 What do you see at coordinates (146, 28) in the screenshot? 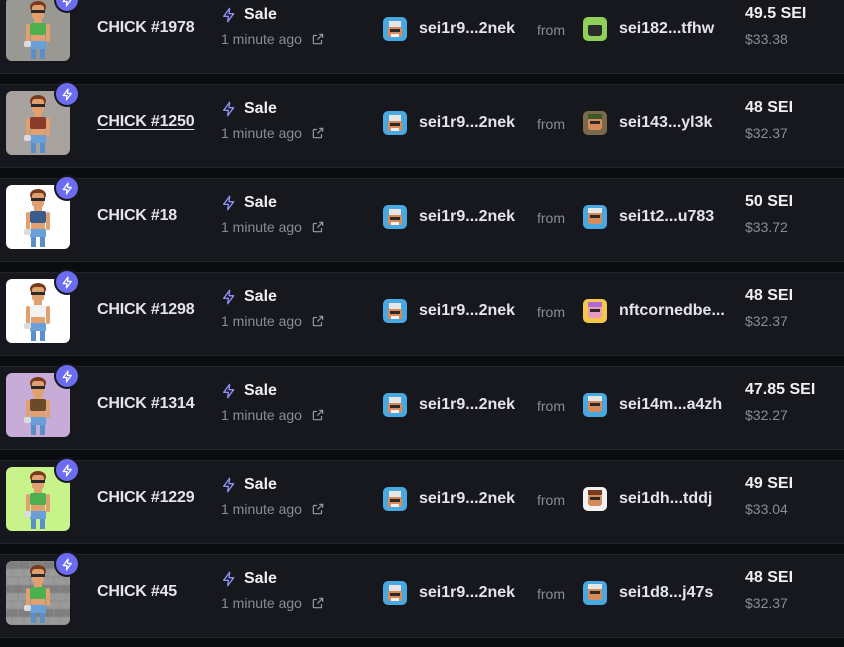
I see `nft-name-link: CHICK #1978` at bounding box center [146, 28].